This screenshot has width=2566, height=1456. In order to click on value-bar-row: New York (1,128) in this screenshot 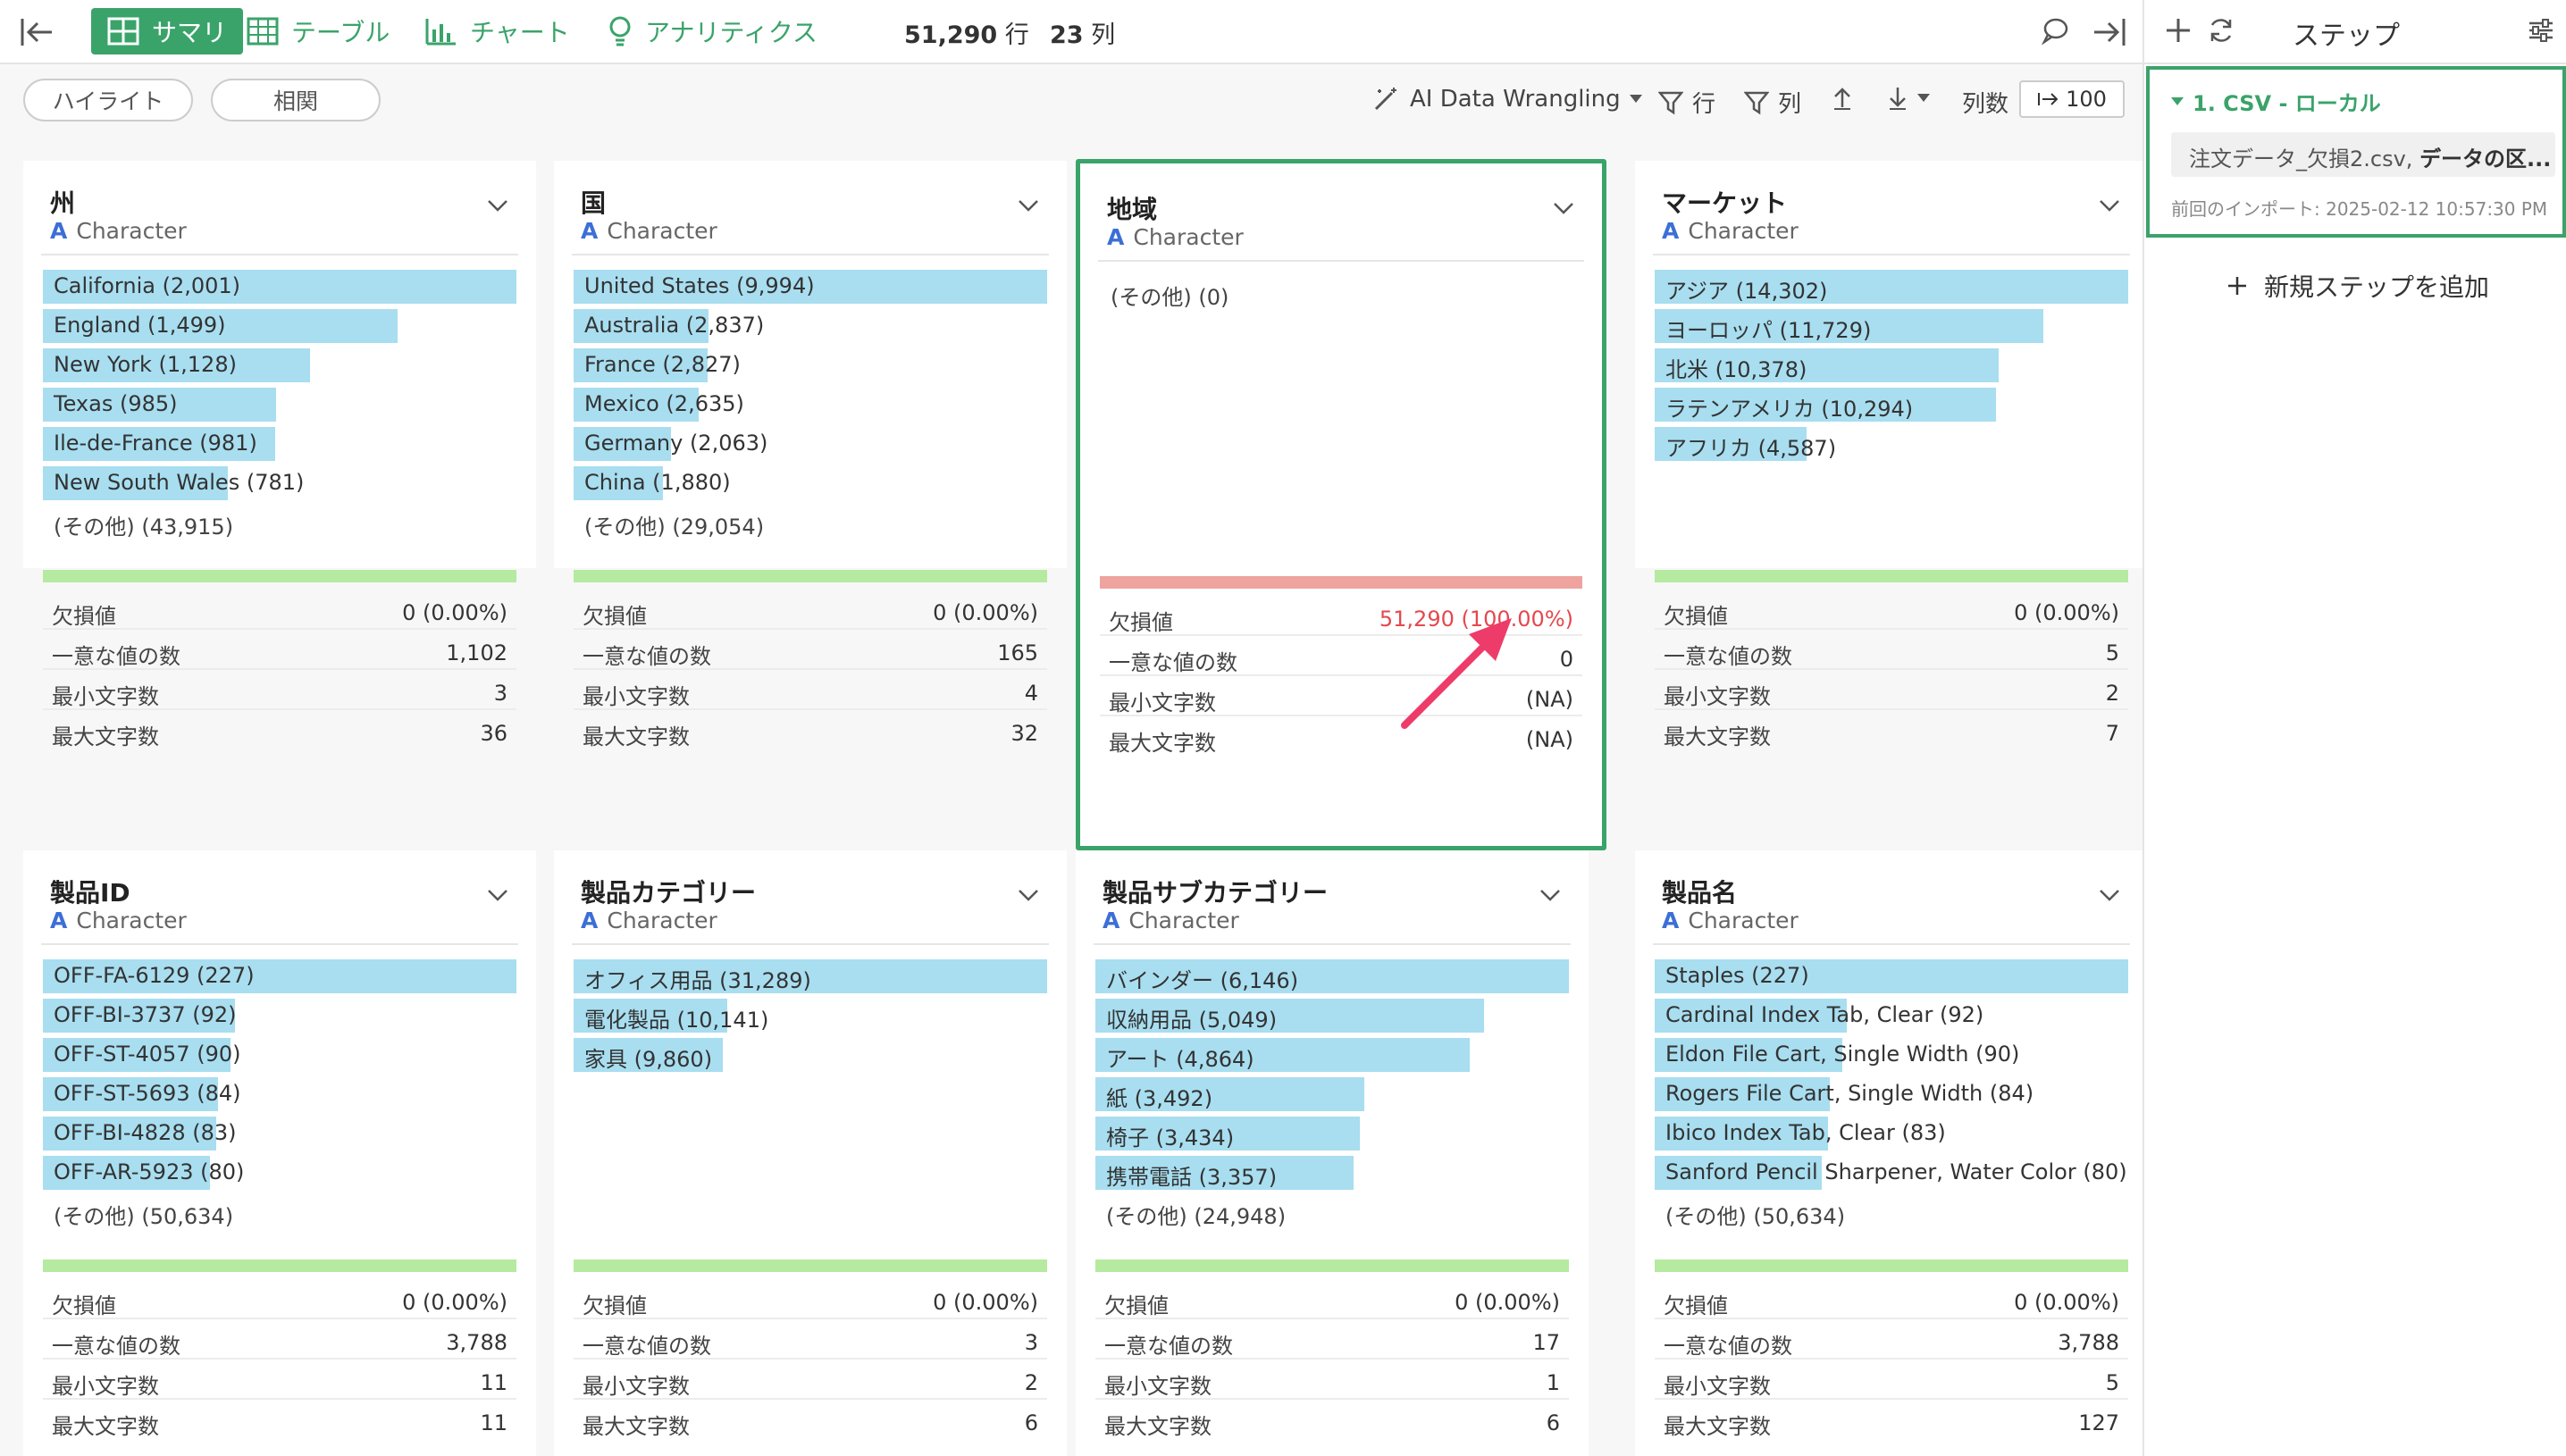, I will do `click(279, 364)`.